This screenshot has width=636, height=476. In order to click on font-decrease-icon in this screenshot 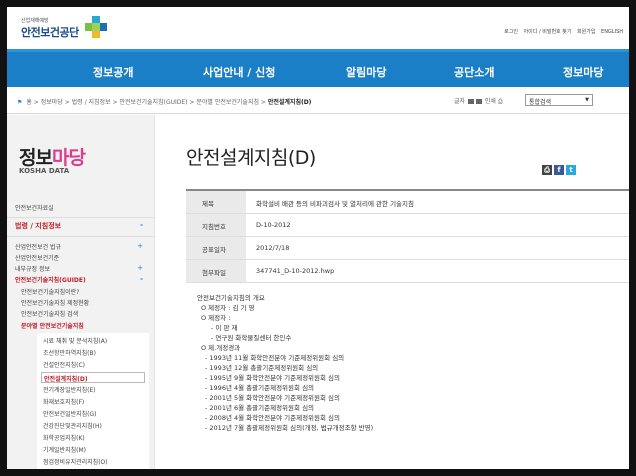, I will do `click(478, 101)`.